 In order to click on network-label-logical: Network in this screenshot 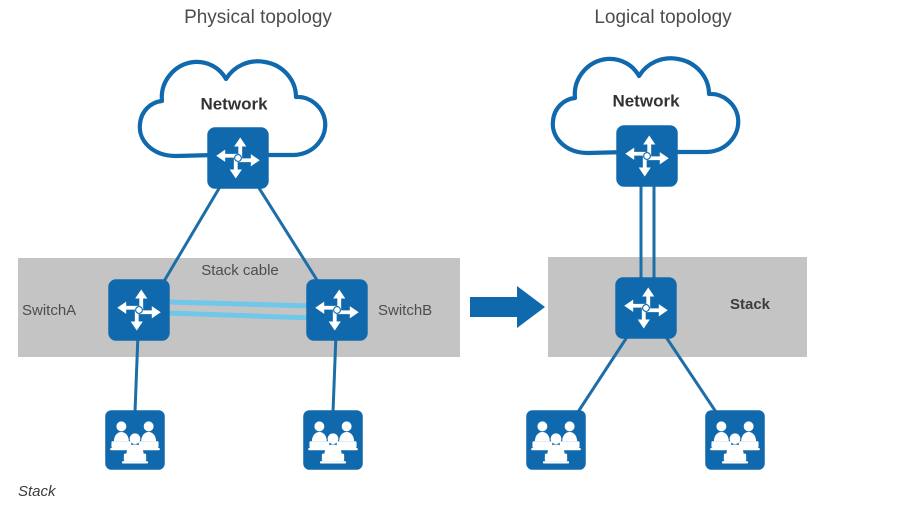, I will do `click(646, 100)`.